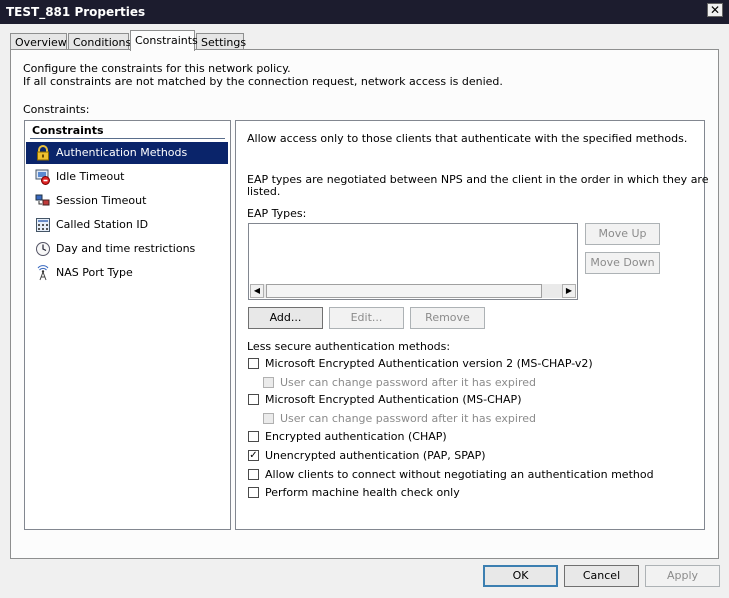  I want to click on arrow-left-icon: ◀, so click(257, 290).